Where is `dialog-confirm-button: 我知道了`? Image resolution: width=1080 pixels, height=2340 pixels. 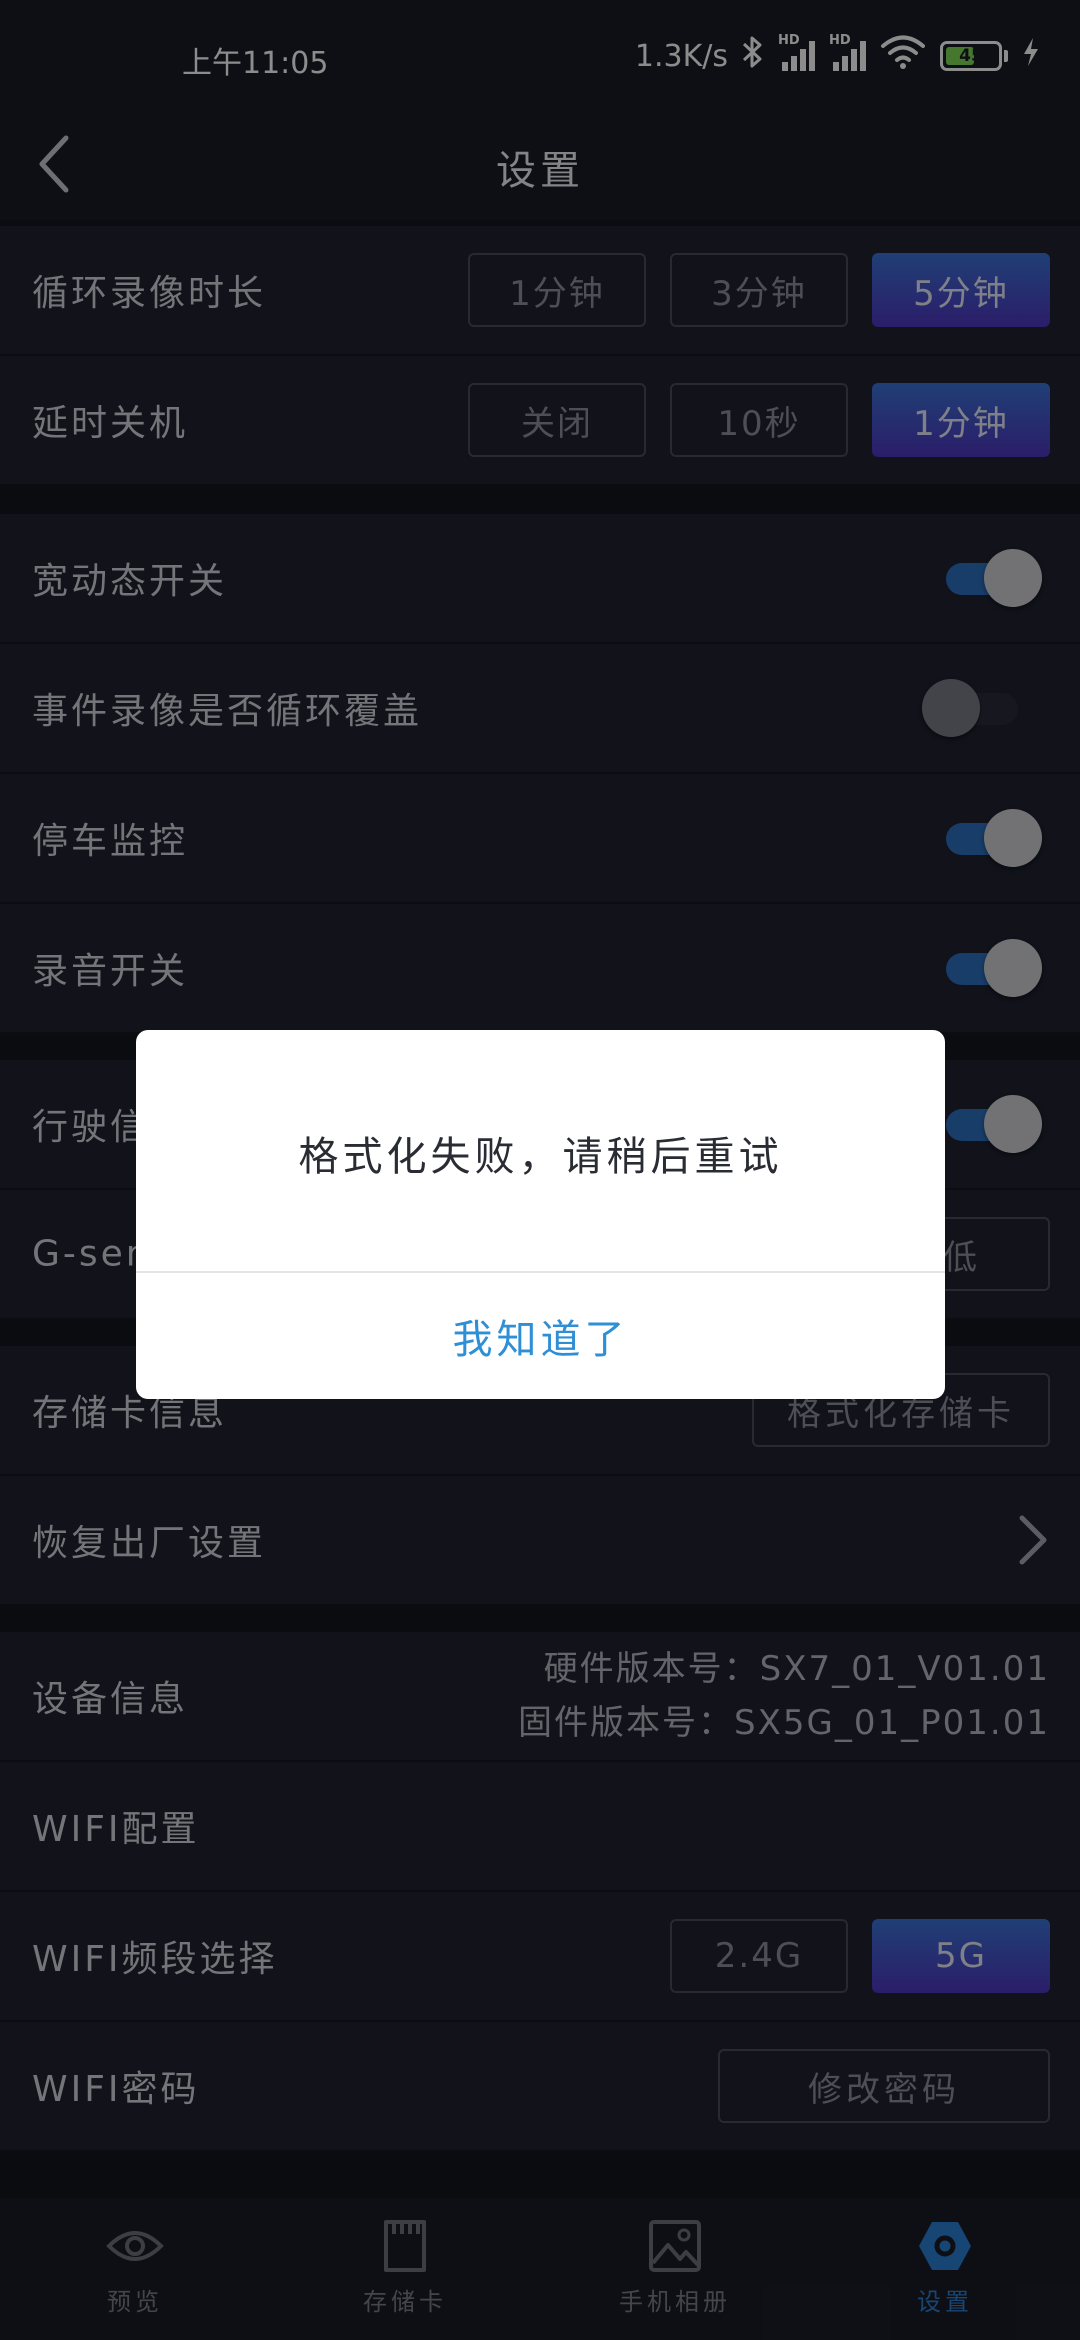
dialog-confirm-button: 我知道了 is located at coordinates (540, 1336).